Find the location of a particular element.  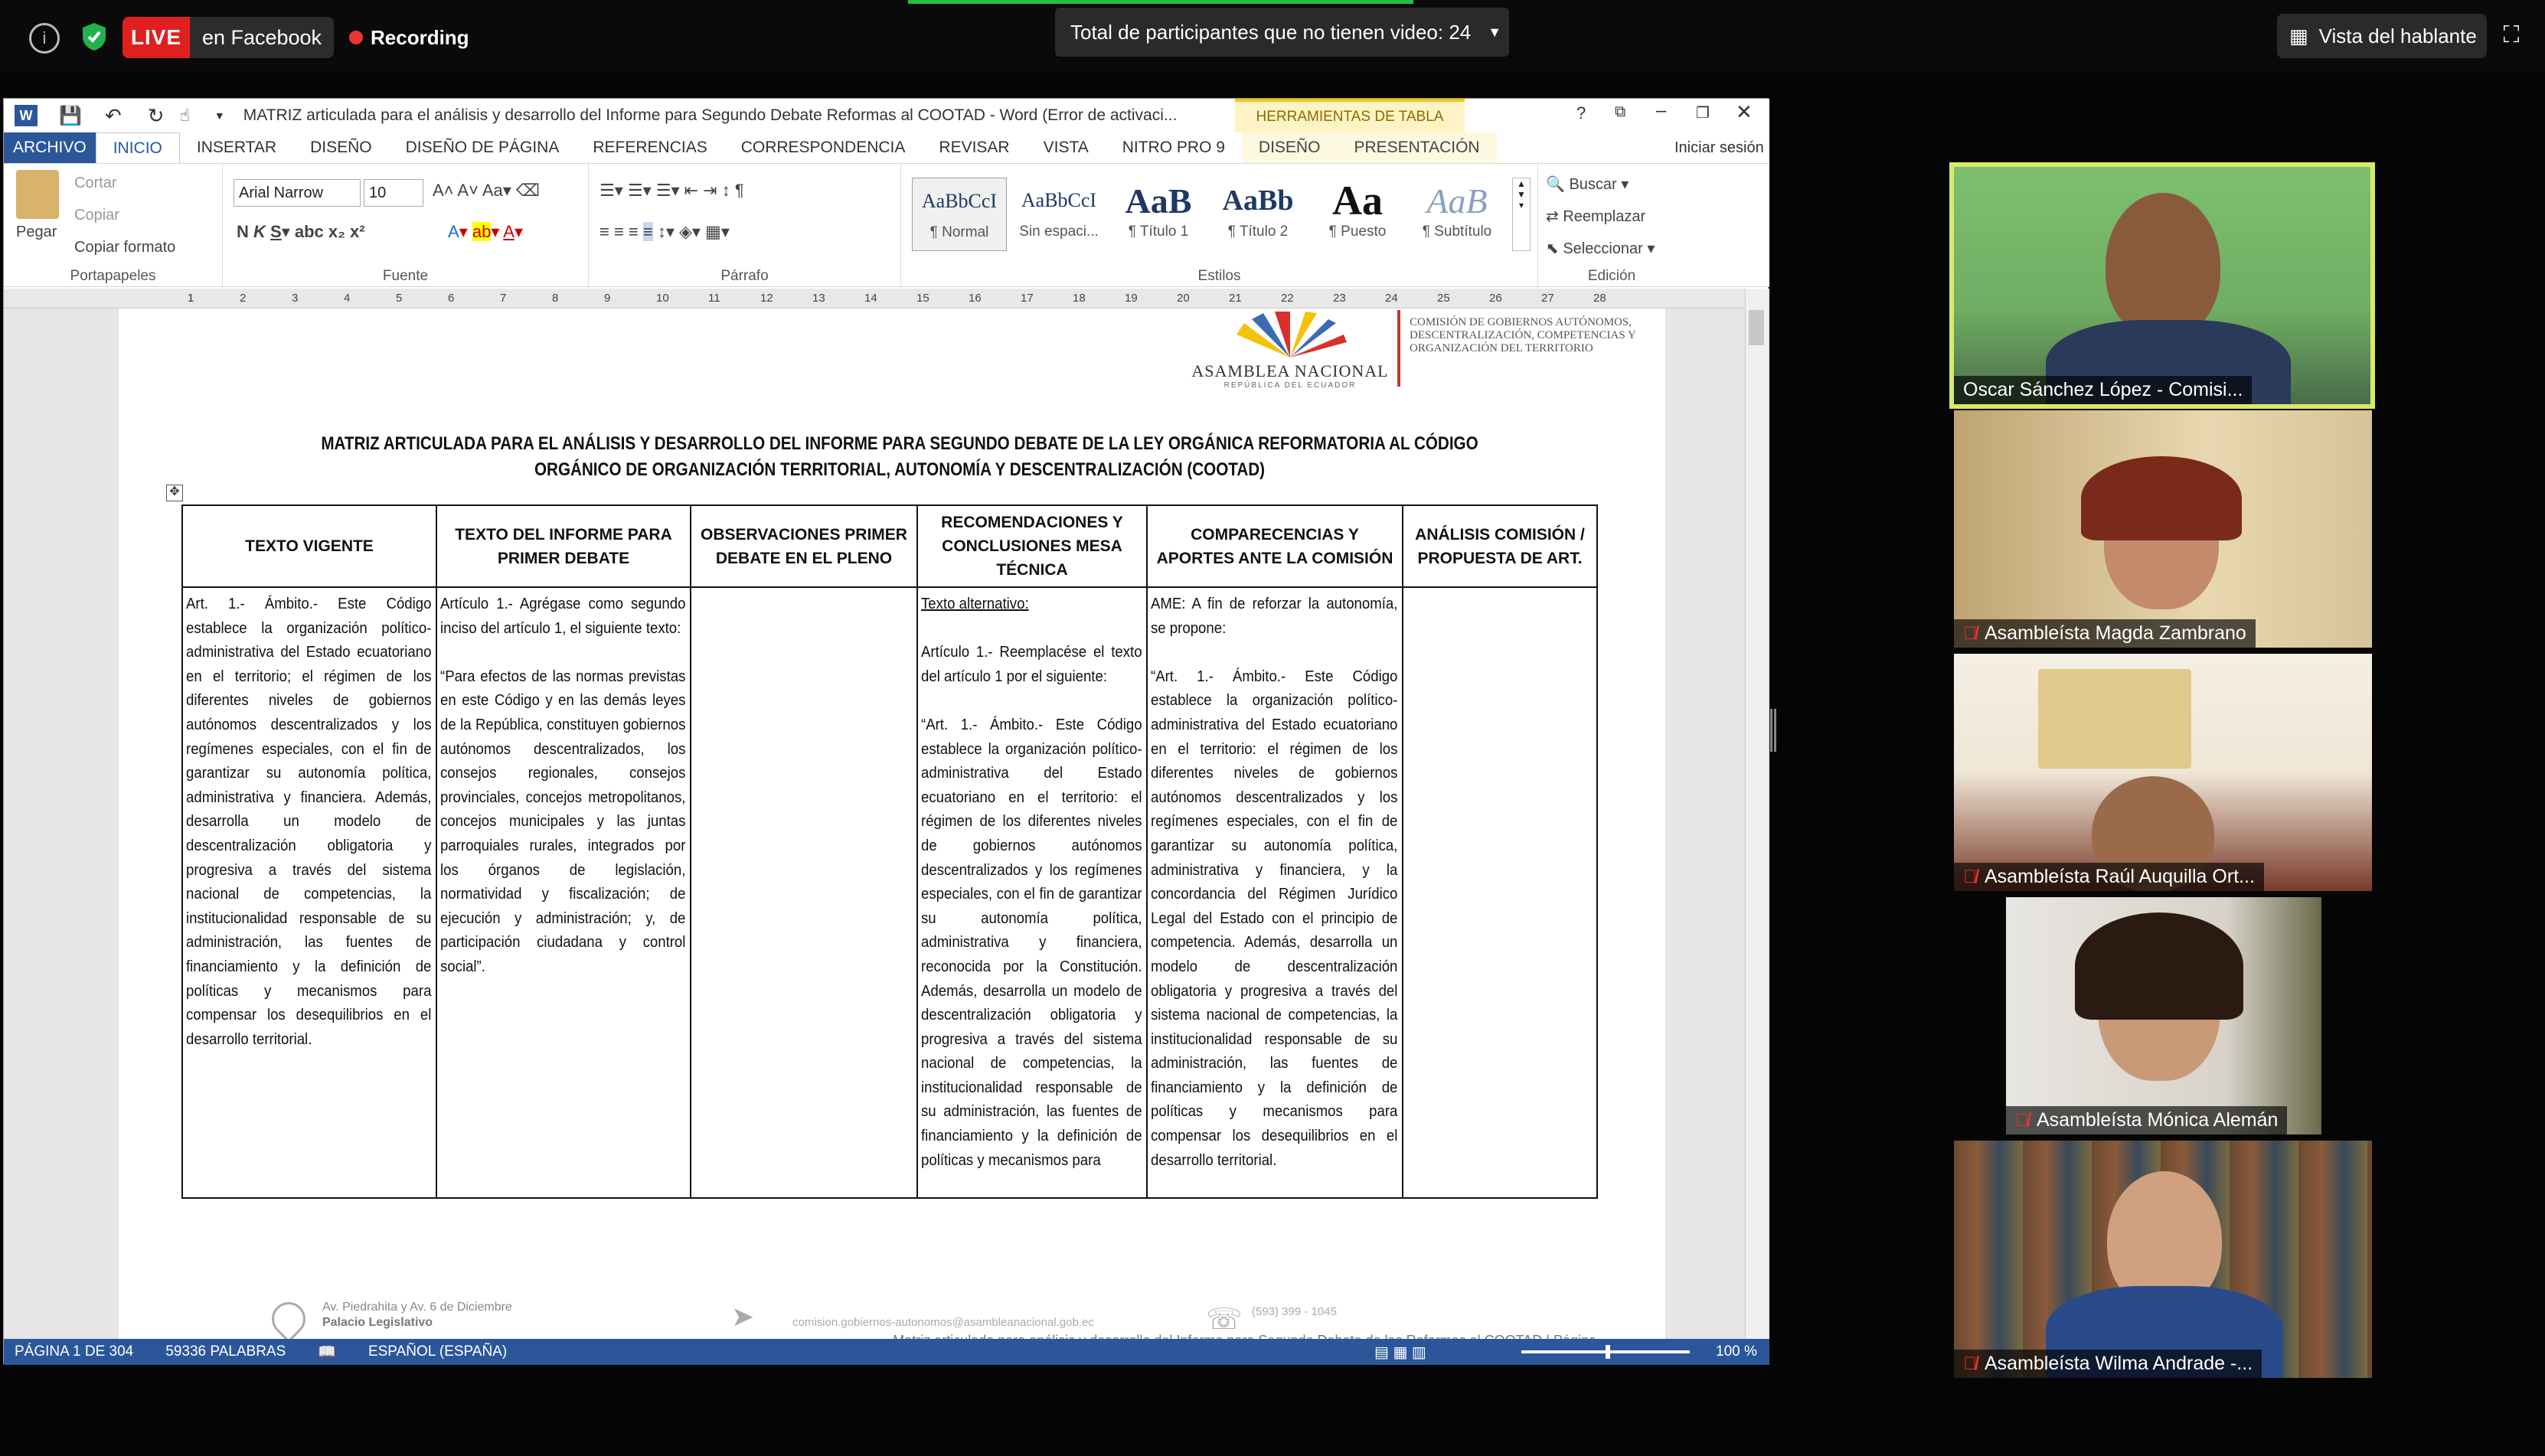

header-texto-vigente: TEXTO VIGENTE is located at coordinates (309, 546).